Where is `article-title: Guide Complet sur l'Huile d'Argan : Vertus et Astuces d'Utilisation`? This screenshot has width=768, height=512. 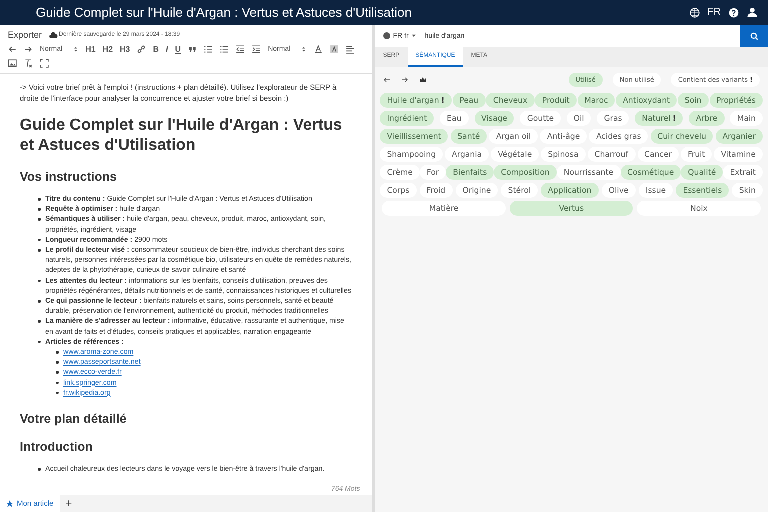 article-title: Guide Complet sur l'Huile d'Argan : Vertus et Astuces d'Utilisation is located at coordinates (182, 136).